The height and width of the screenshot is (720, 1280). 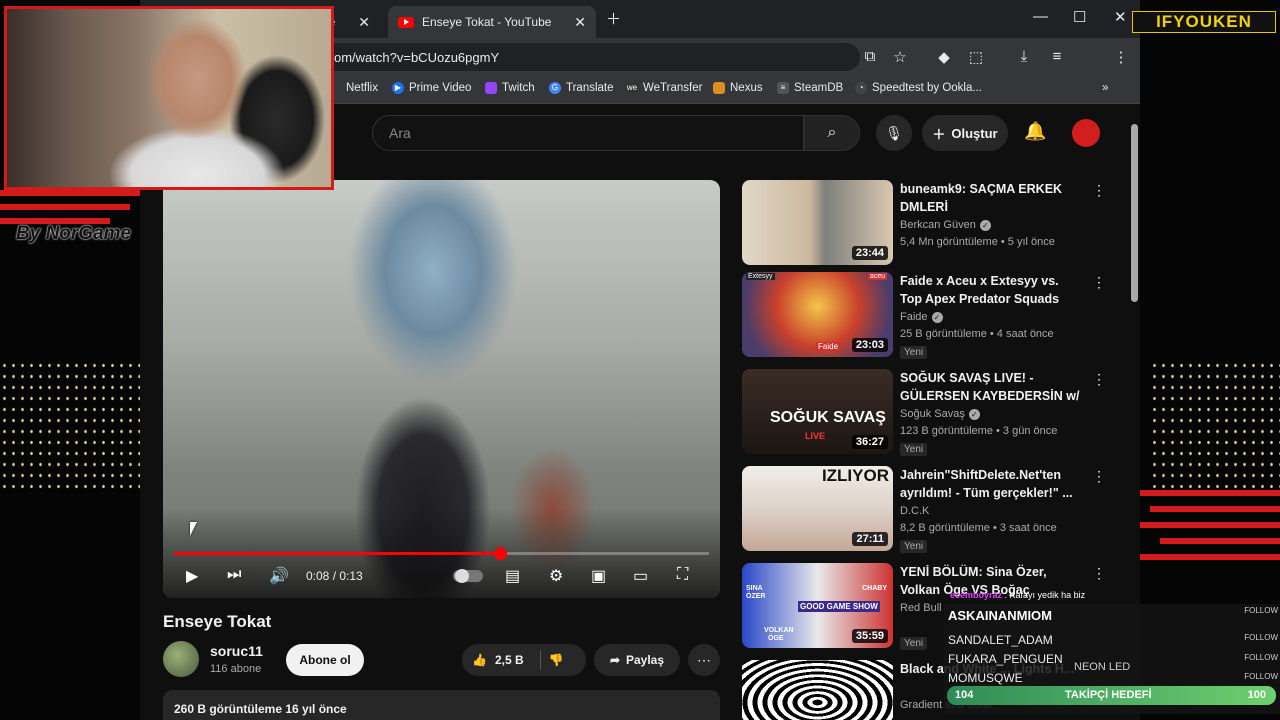 I want to click on channel-name: soruc11, so click(x=236, y=651).